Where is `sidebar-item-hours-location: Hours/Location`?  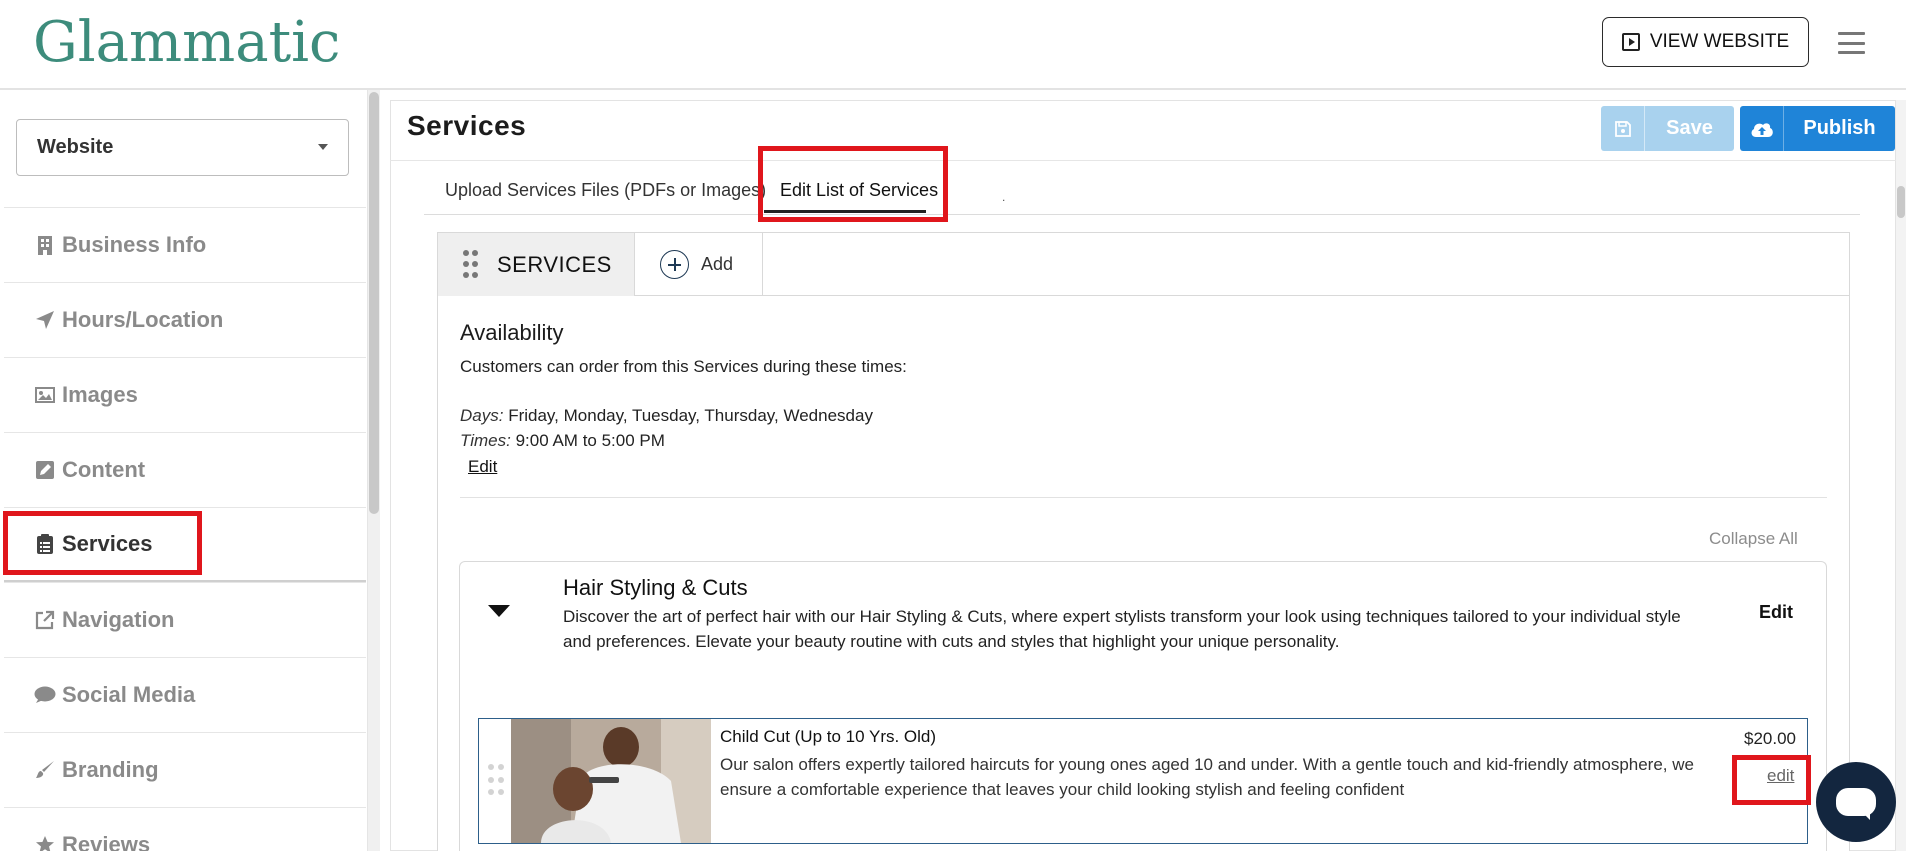
sidebar-item-hours-location: Hours/Location is located at coordinates (185, 319).